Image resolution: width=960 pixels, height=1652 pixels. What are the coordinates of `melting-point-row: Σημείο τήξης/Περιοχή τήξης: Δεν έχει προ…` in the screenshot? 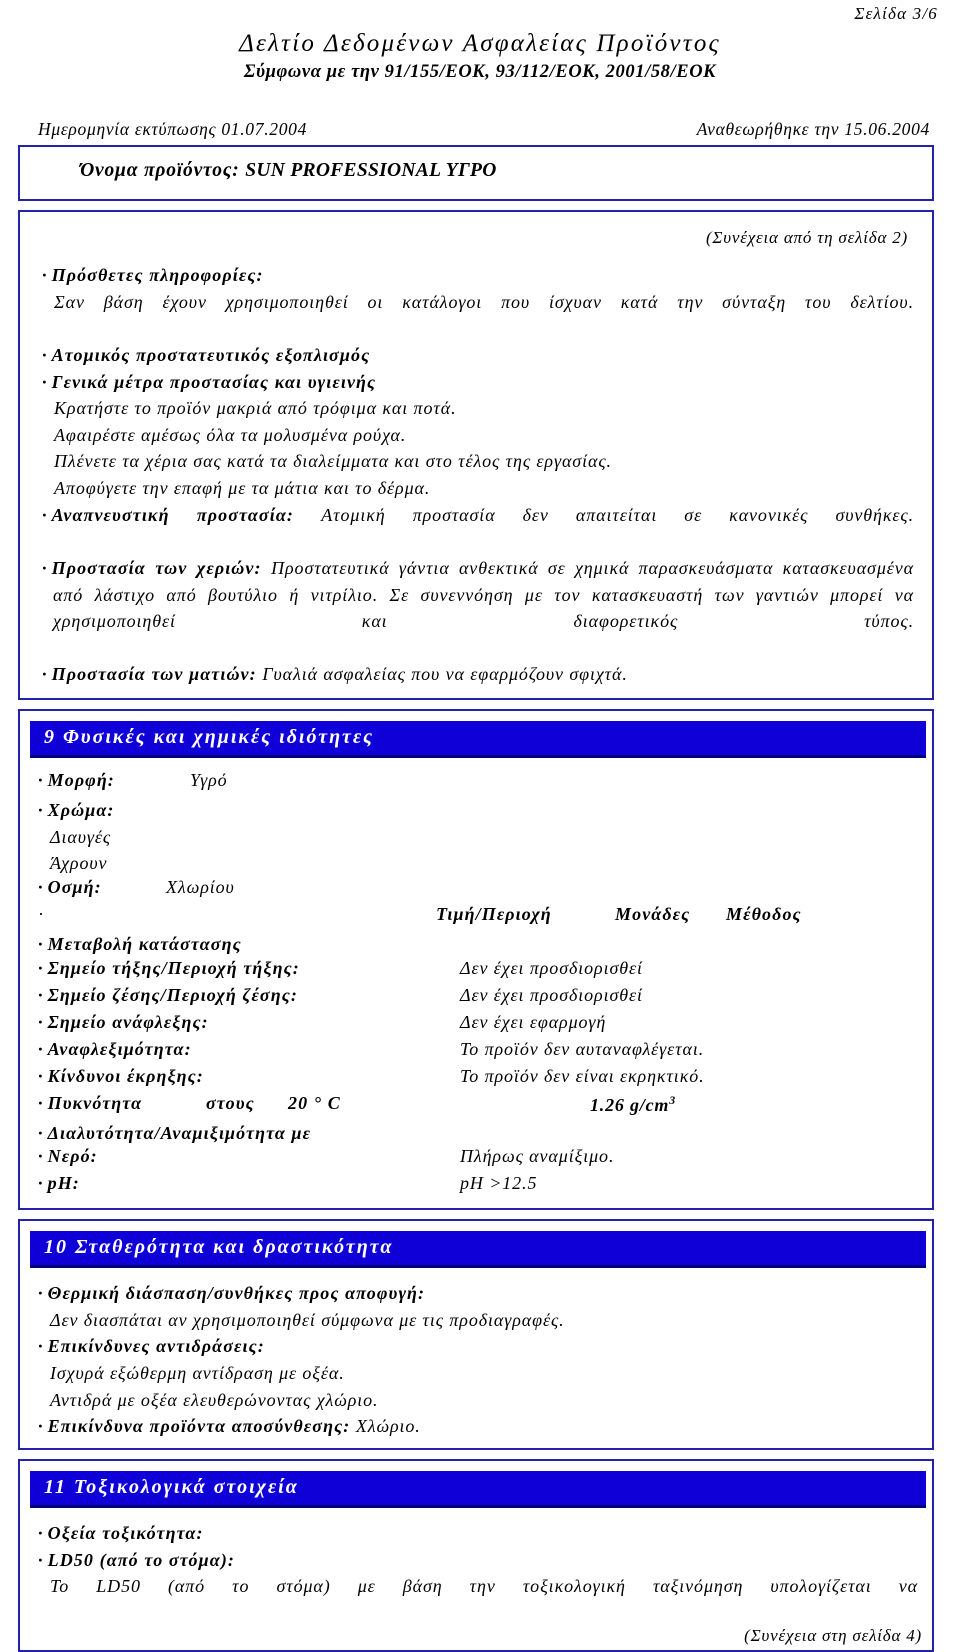 It's located at (478, 971).